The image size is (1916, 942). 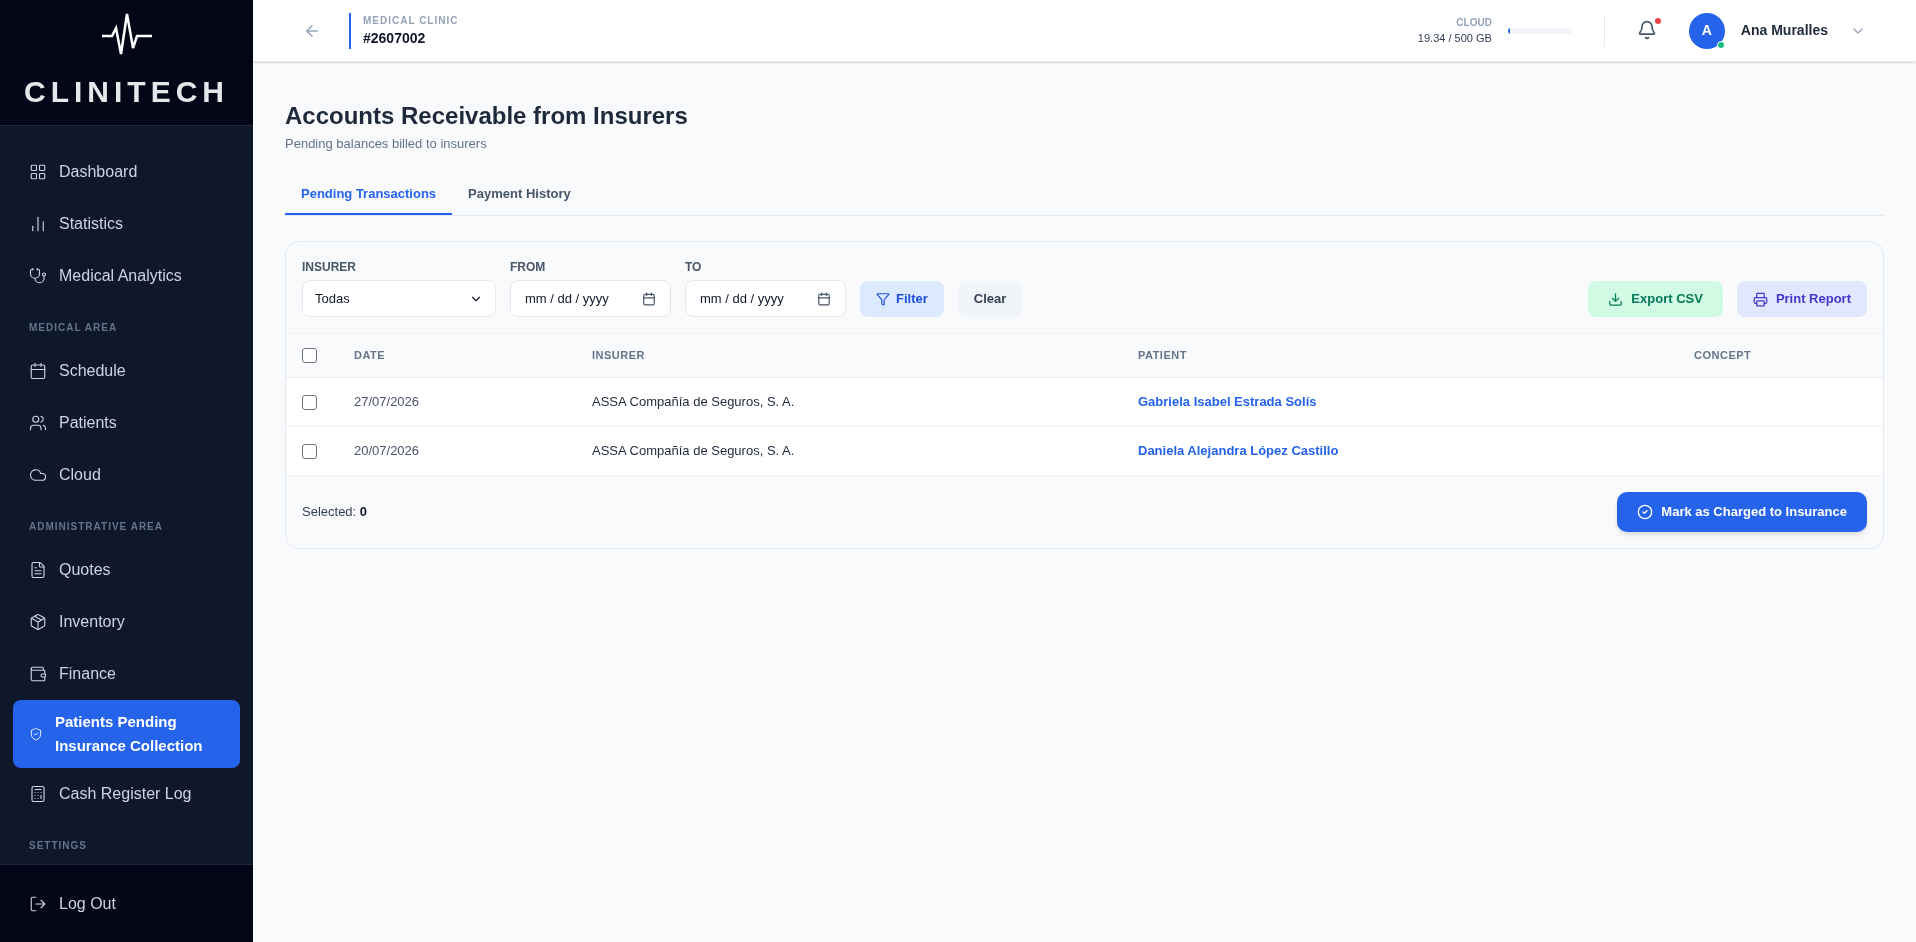 I want to click on check-circle-icon, so click(x=1645, y=512).